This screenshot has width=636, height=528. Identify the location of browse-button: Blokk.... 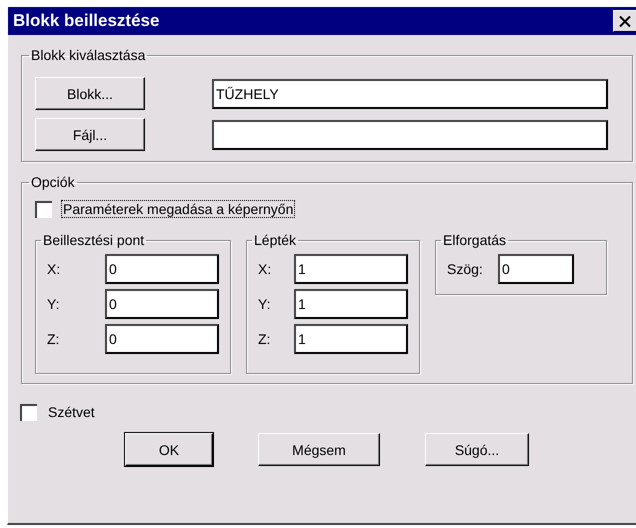
(90, 93).